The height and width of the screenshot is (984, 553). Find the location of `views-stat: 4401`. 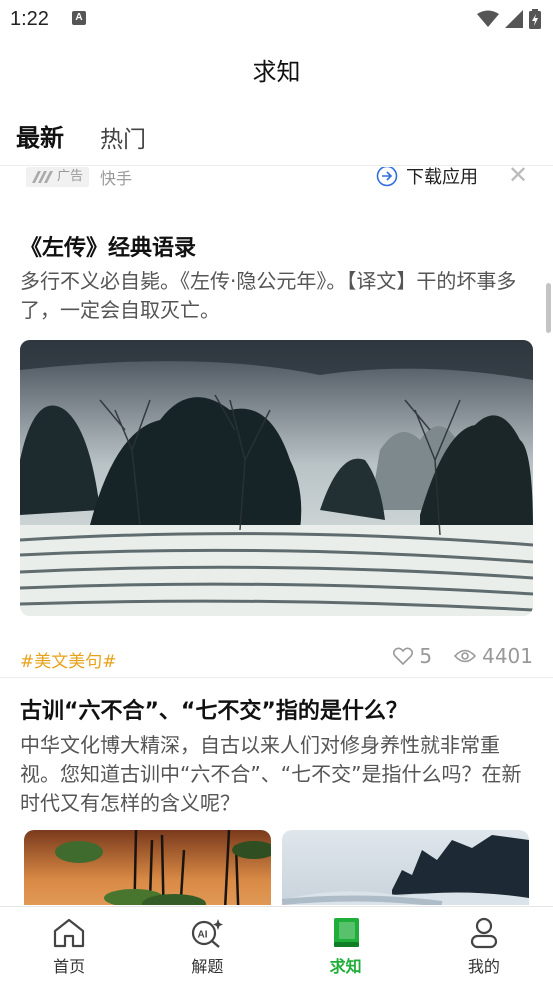

views-stat: 4401 is located at coordinates (493, 656).